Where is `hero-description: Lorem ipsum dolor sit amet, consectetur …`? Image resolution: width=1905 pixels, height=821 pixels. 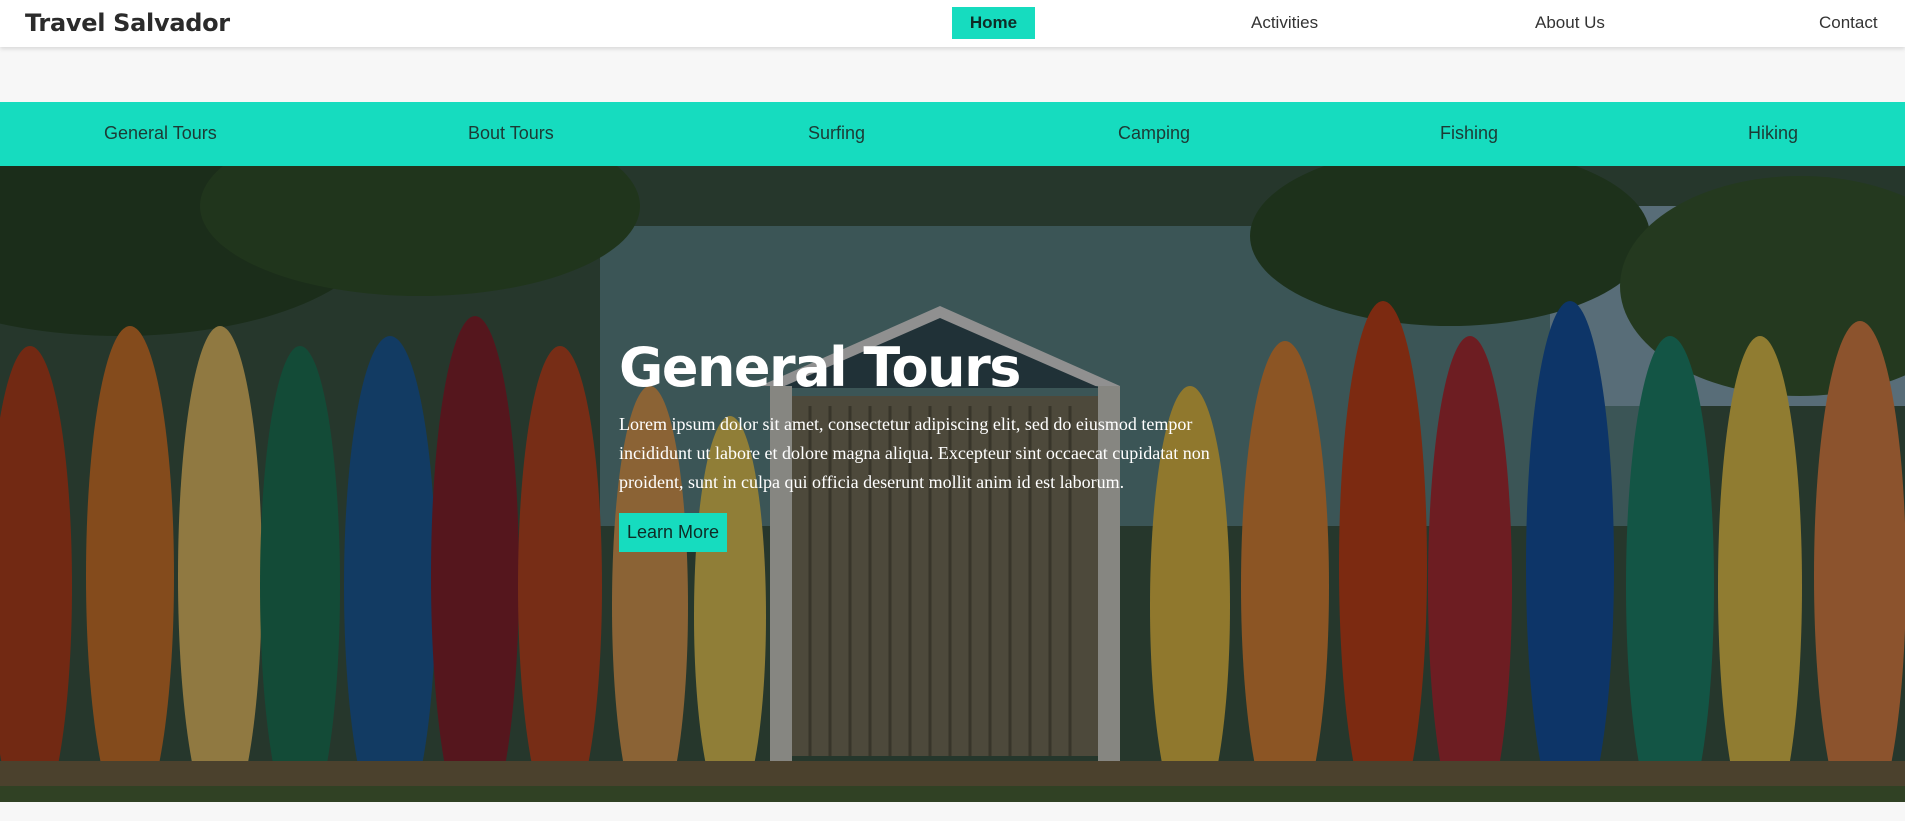 hero-description: Lorem ipsum dolor sit amet, consectetur … is located at coordinates (914, 453).